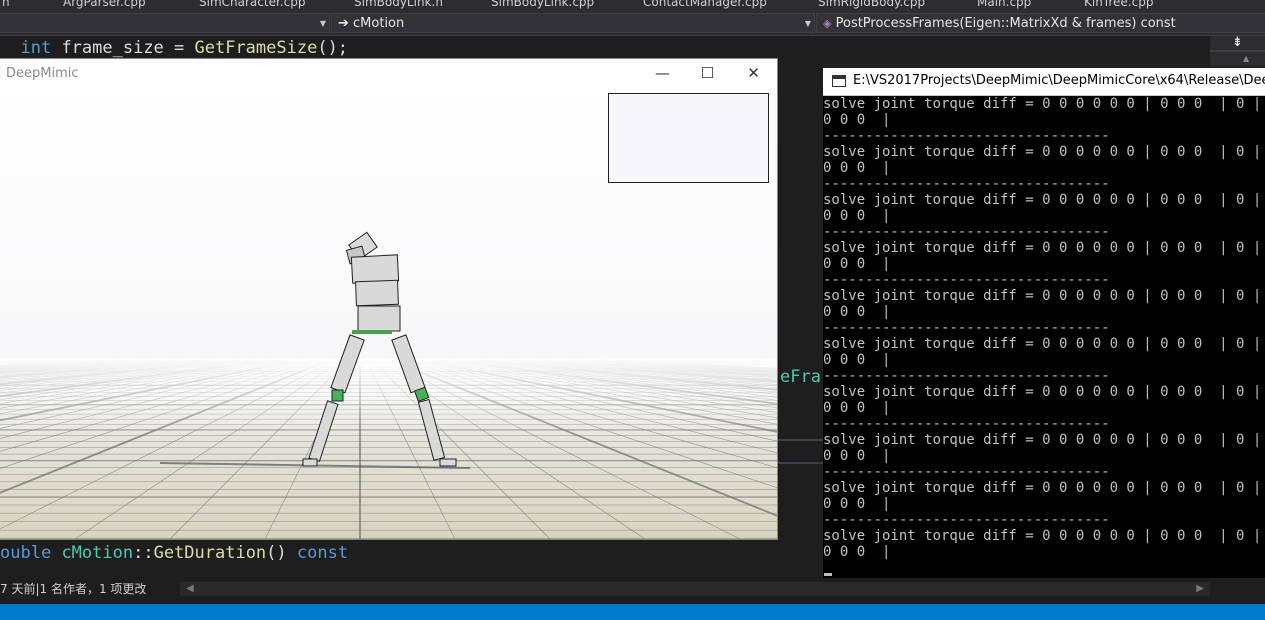 The width and height of the screenshot is (1265, 620). I want to click on code-fragment: eFra, so click(800, 377).